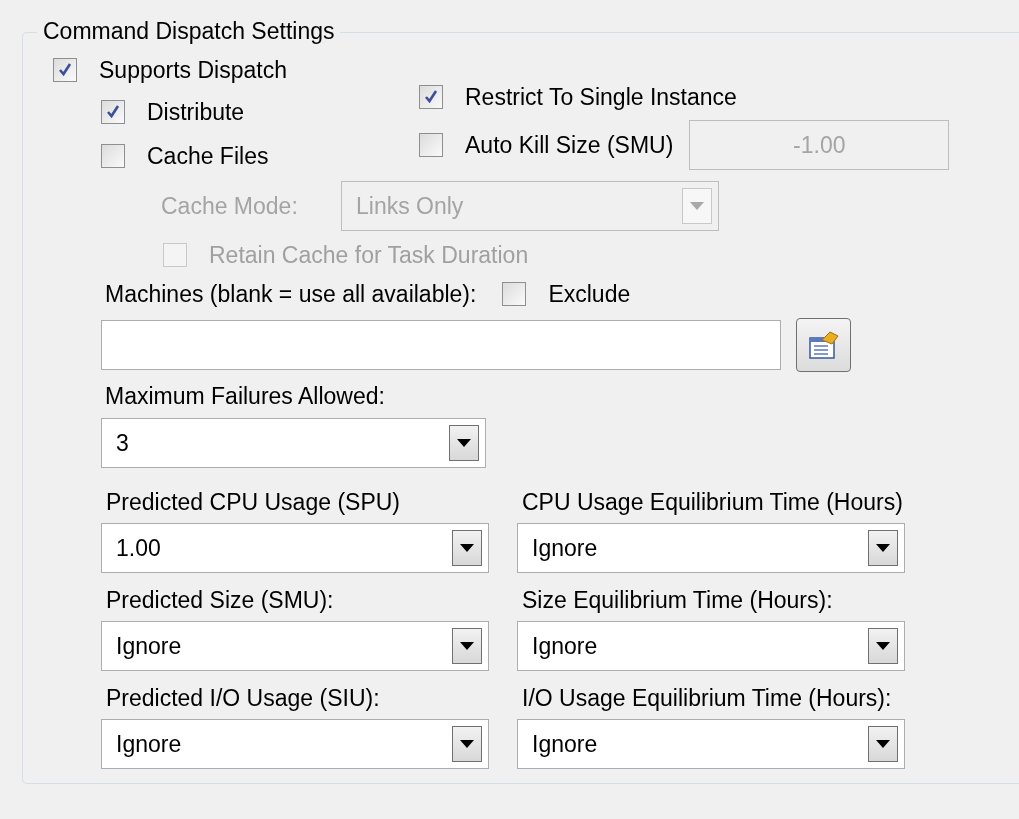  I want to click on prediction-label: Size Equilibrium Time (Hours):, so click(677, 600).